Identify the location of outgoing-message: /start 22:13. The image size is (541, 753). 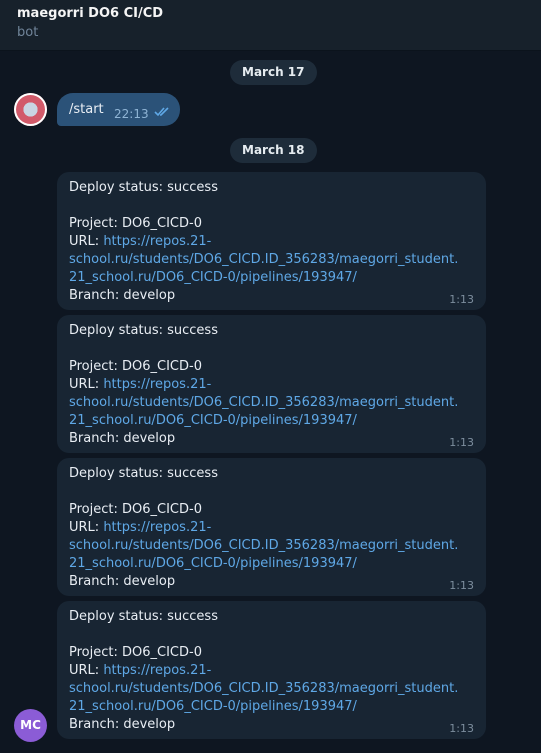
(118, 109).